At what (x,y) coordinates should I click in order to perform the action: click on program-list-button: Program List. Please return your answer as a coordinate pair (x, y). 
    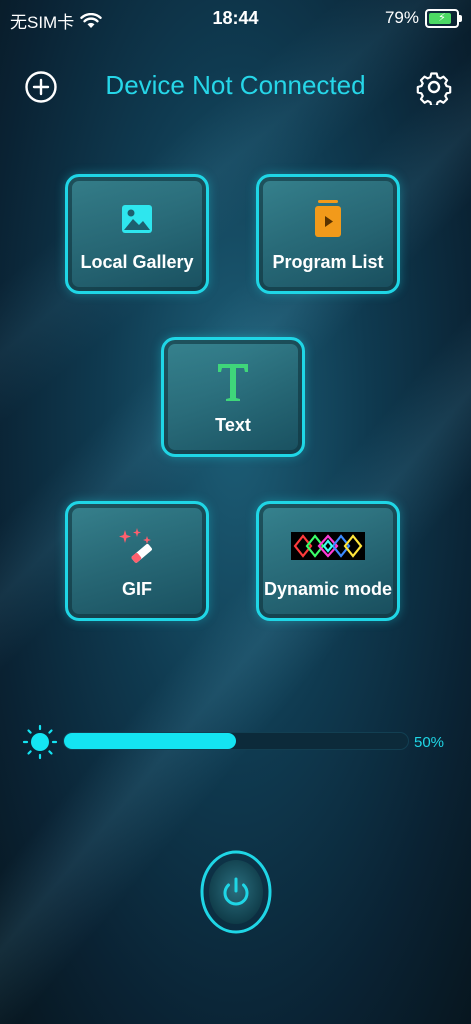
    Looking at the image, I should click on (328, 234).